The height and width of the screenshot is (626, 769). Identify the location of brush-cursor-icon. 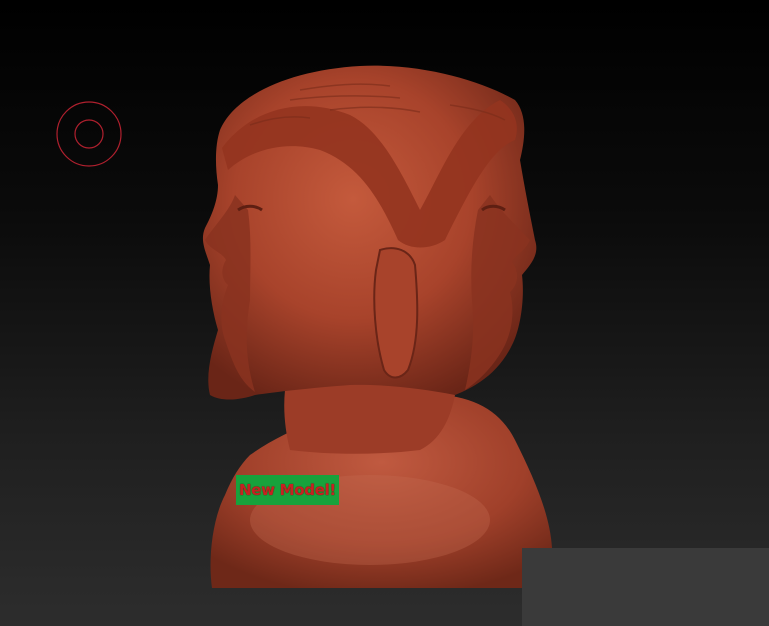
(89, 134).